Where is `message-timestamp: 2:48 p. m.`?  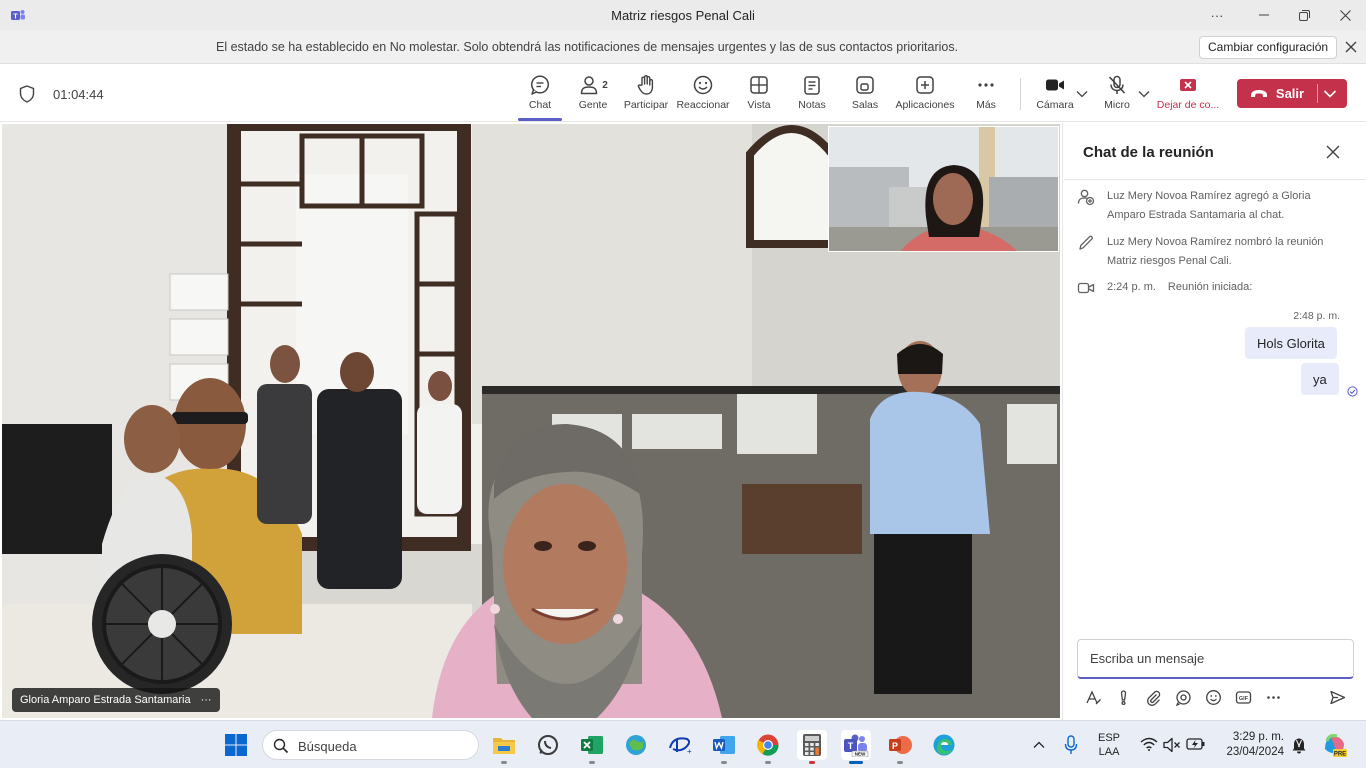
message-timestamp: 2:48 p. m. is located at coordinates (1316, 316).